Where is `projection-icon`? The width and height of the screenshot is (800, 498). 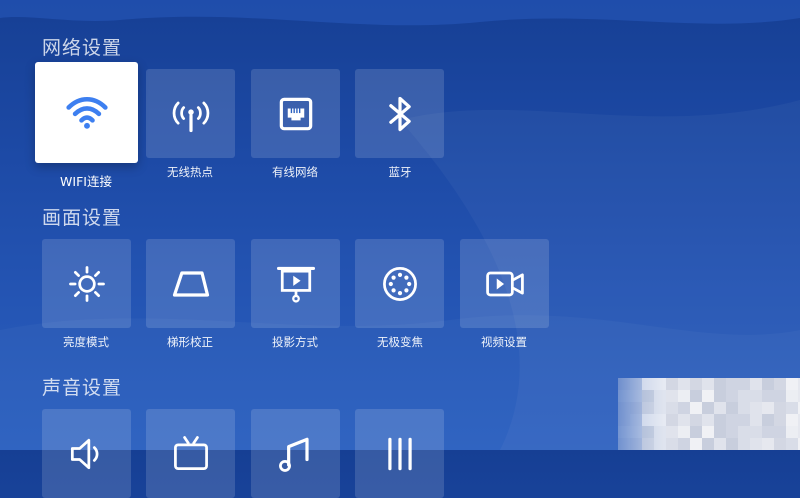 projection-icon is located at coordinates (295, 284).